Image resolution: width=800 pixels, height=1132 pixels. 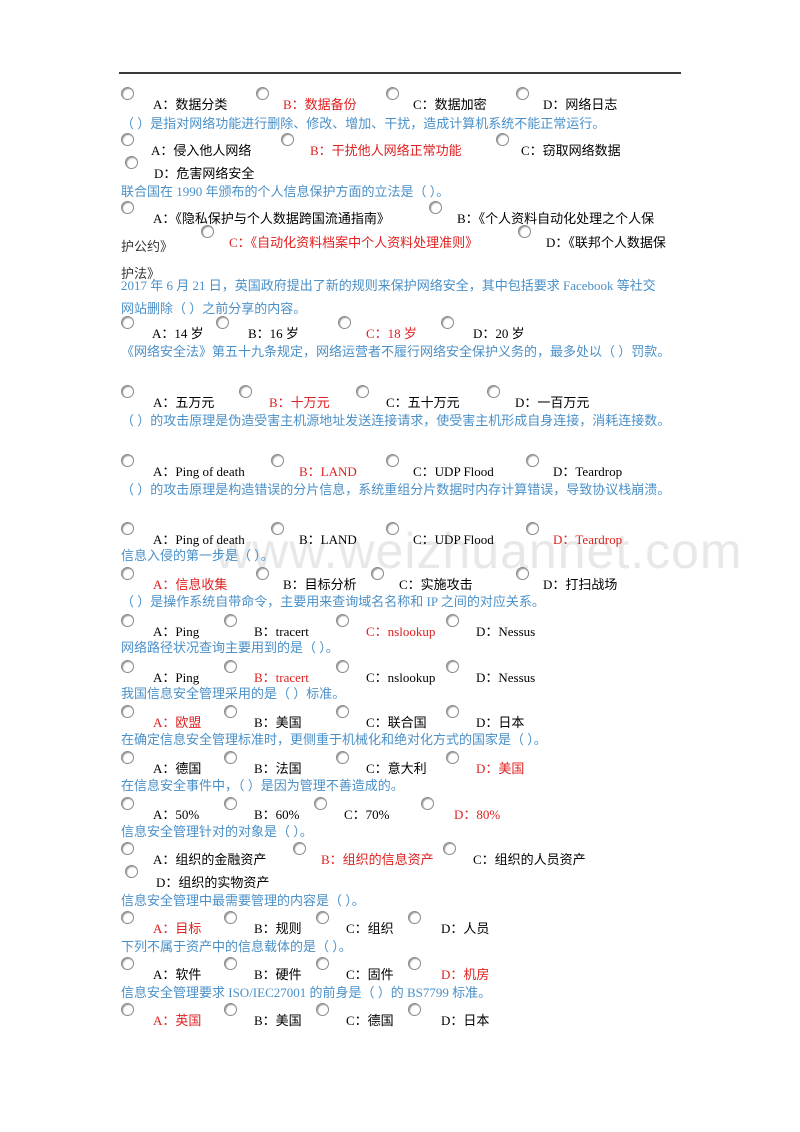 What do you see at coordinates (370, 928) in the screenshot?
I see `option-label: C：组织` at bounding box center [370, 928].